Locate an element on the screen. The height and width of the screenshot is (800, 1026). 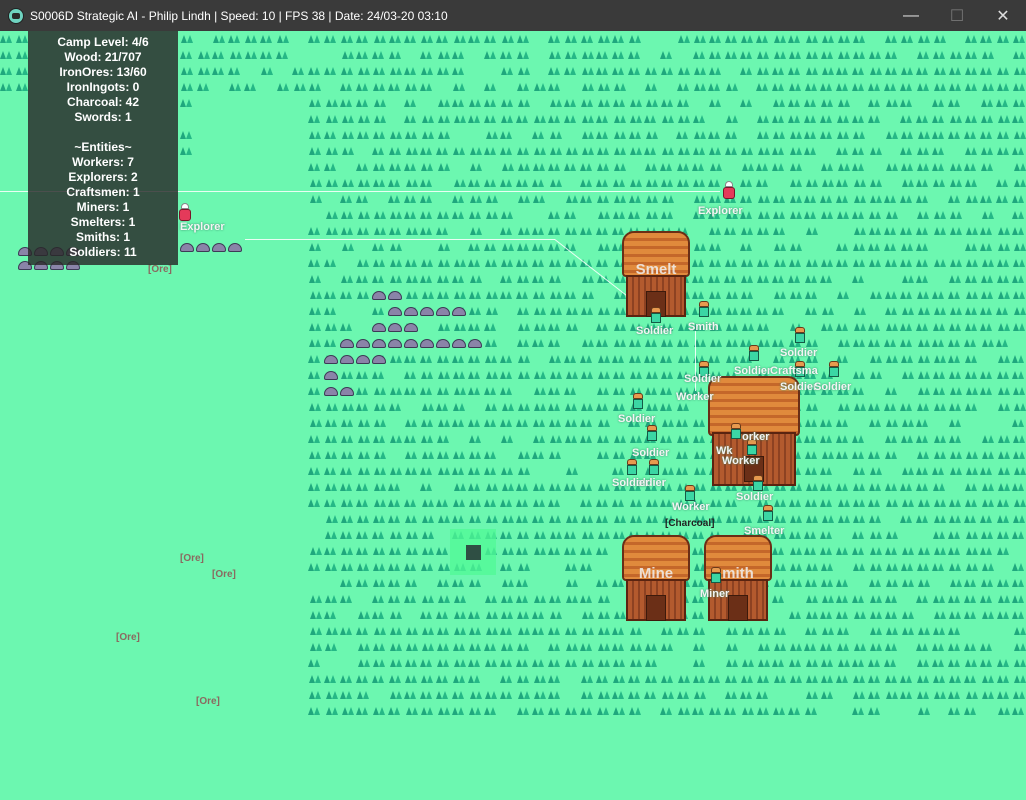
maximize-button: ☐ is located at coordinates (957, 15).